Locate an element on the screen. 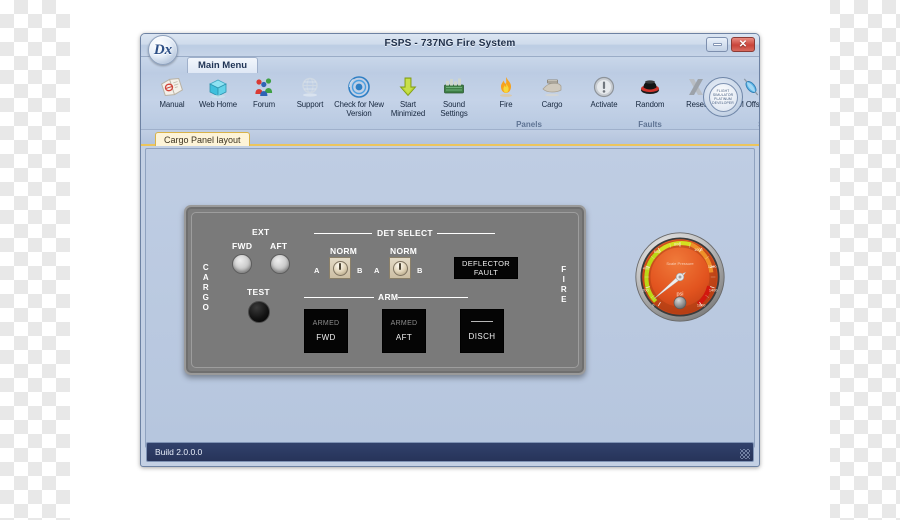  label-det-b-right: B is located at coordinates (420, 270).